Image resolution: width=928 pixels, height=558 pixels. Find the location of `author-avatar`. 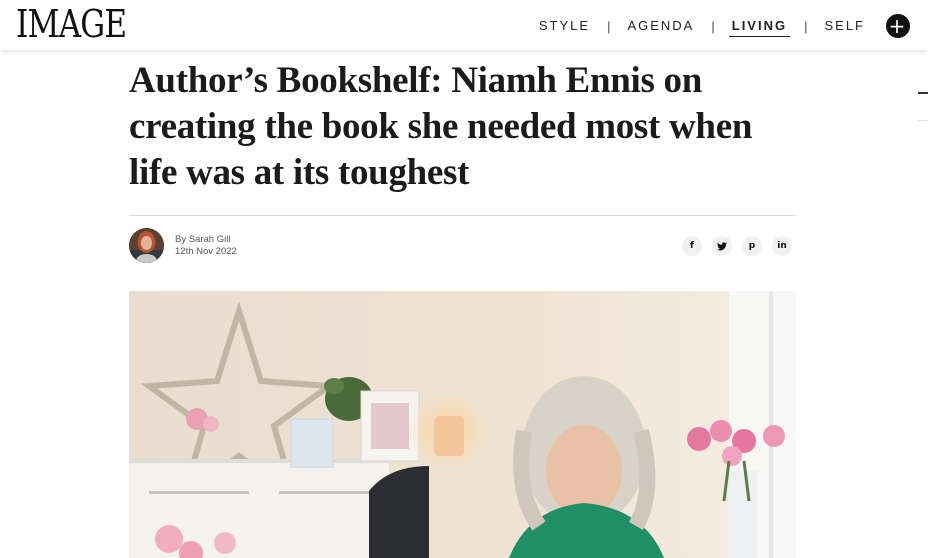

author-avatar is located at coordinates (146, 245).